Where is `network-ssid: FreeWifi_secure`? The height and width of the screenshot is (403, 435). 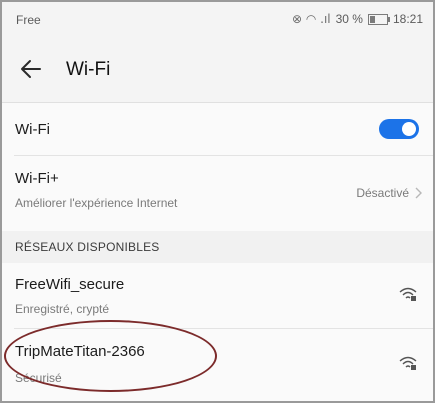
network-ssid: FreeWifi_secure is located at coordinates (70, 284).